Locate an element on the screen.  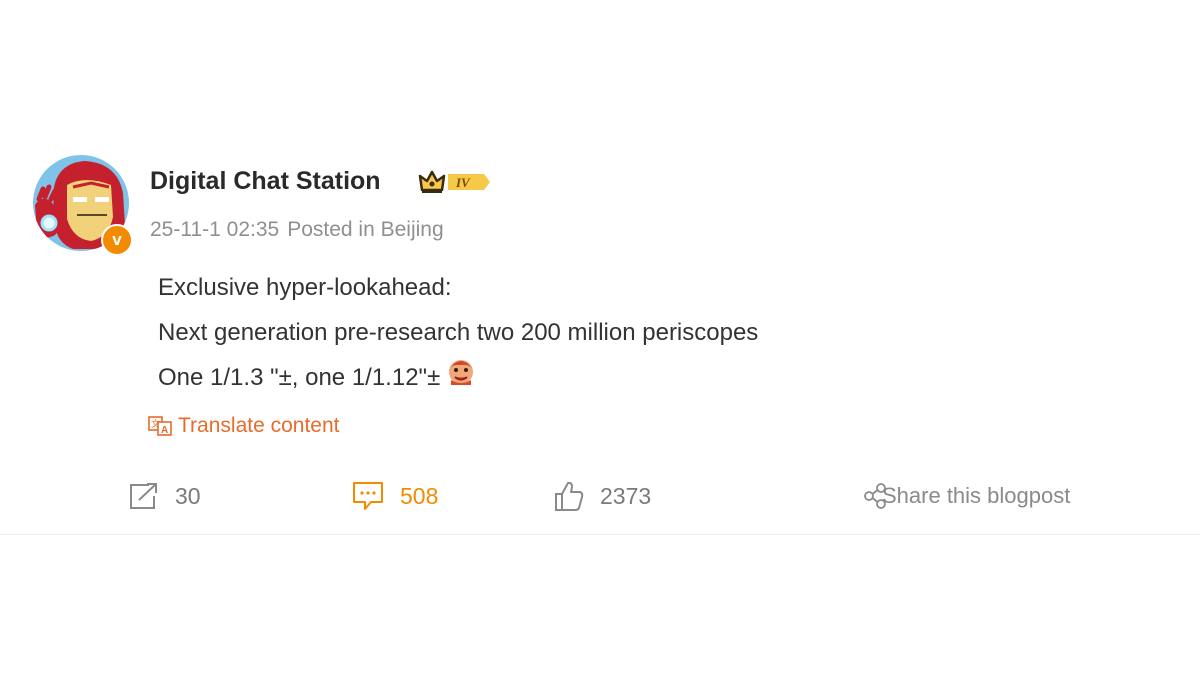
vip-level-text: IV is located at coordinates (463, 182).